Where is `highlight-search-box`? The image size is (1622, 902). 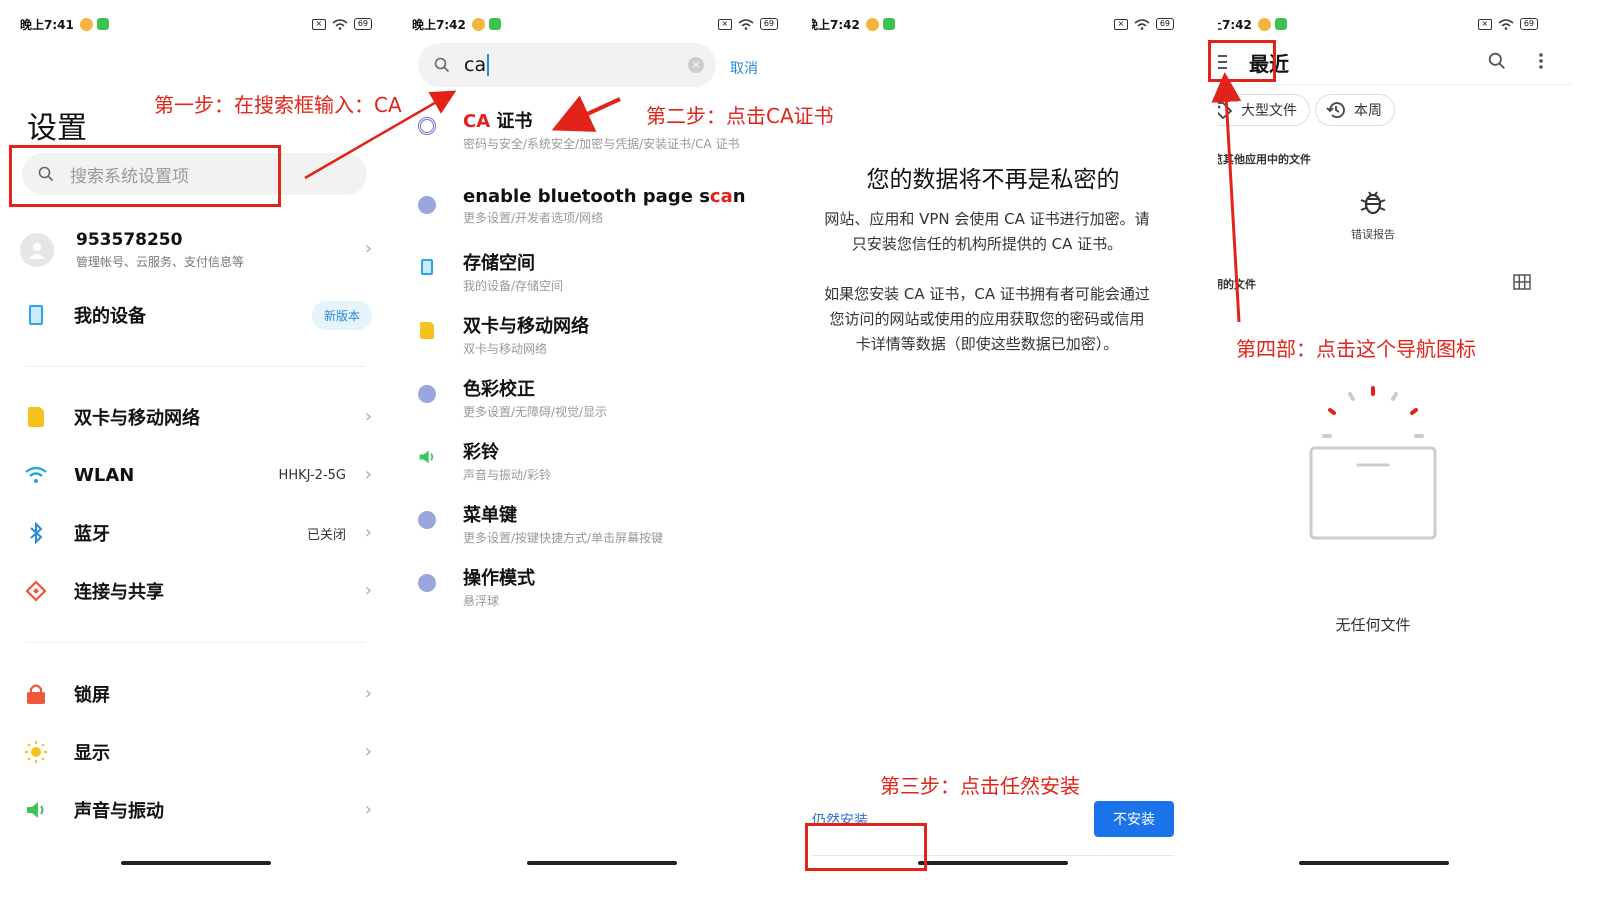 highlight-search-box is located at coordinates (145, 176).